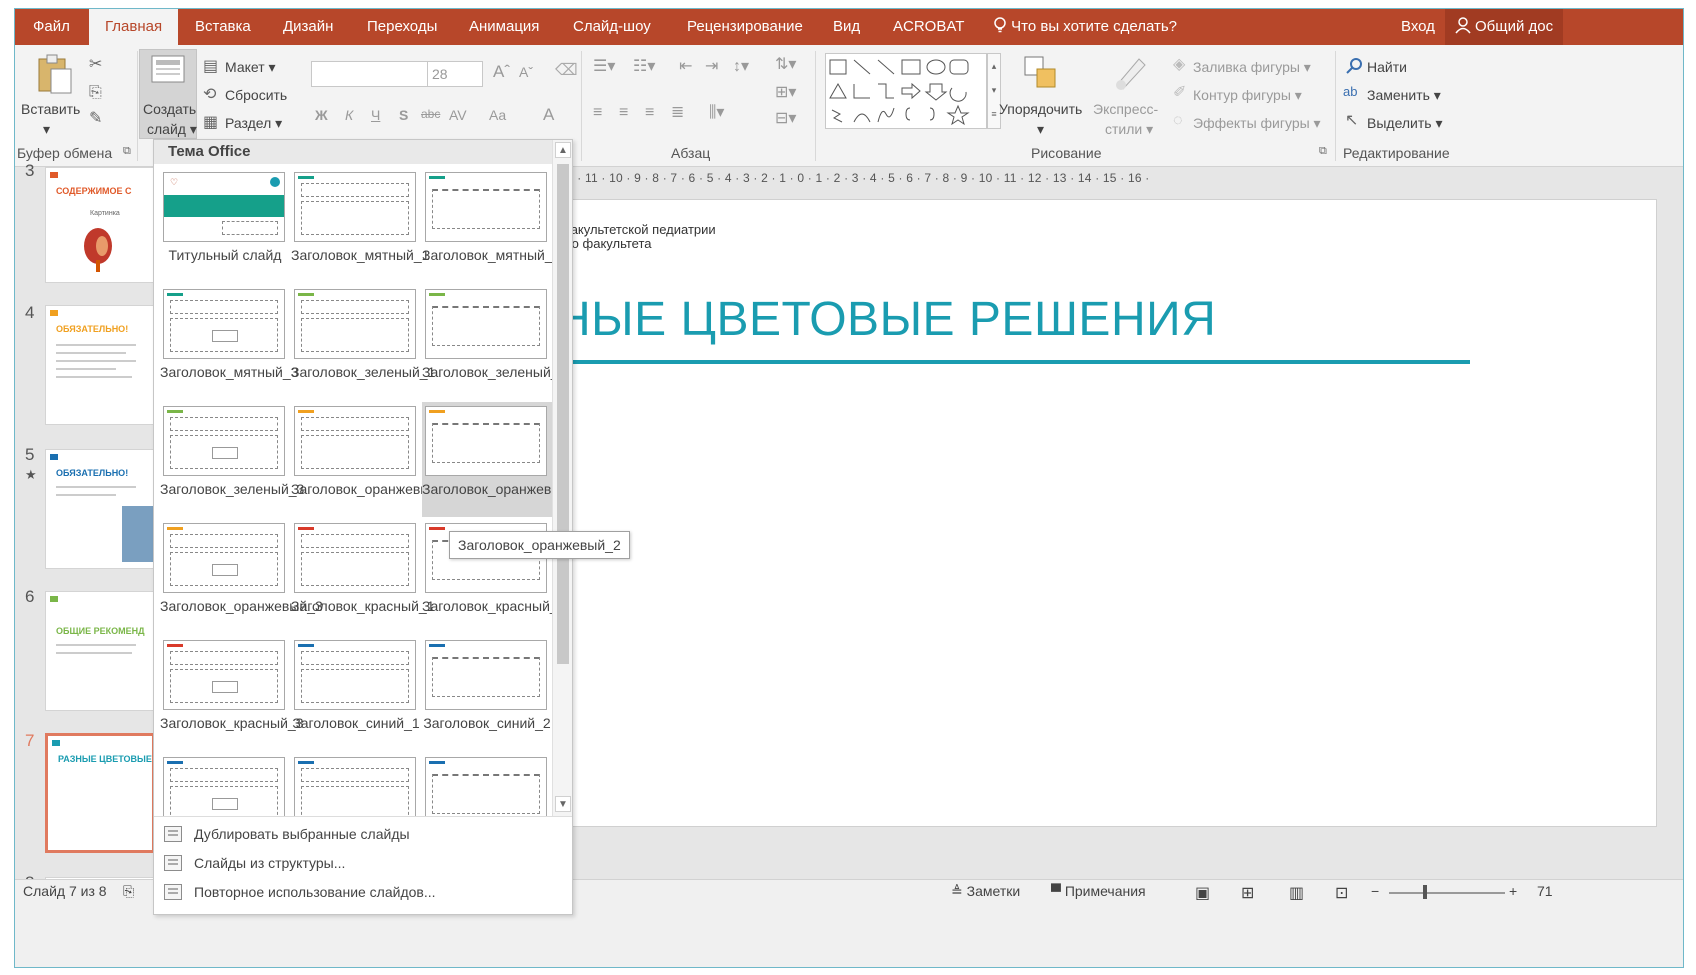 The image size is (1696, 975). I want to click on comments-button: ▀ Примечания, so click(1098, 891).